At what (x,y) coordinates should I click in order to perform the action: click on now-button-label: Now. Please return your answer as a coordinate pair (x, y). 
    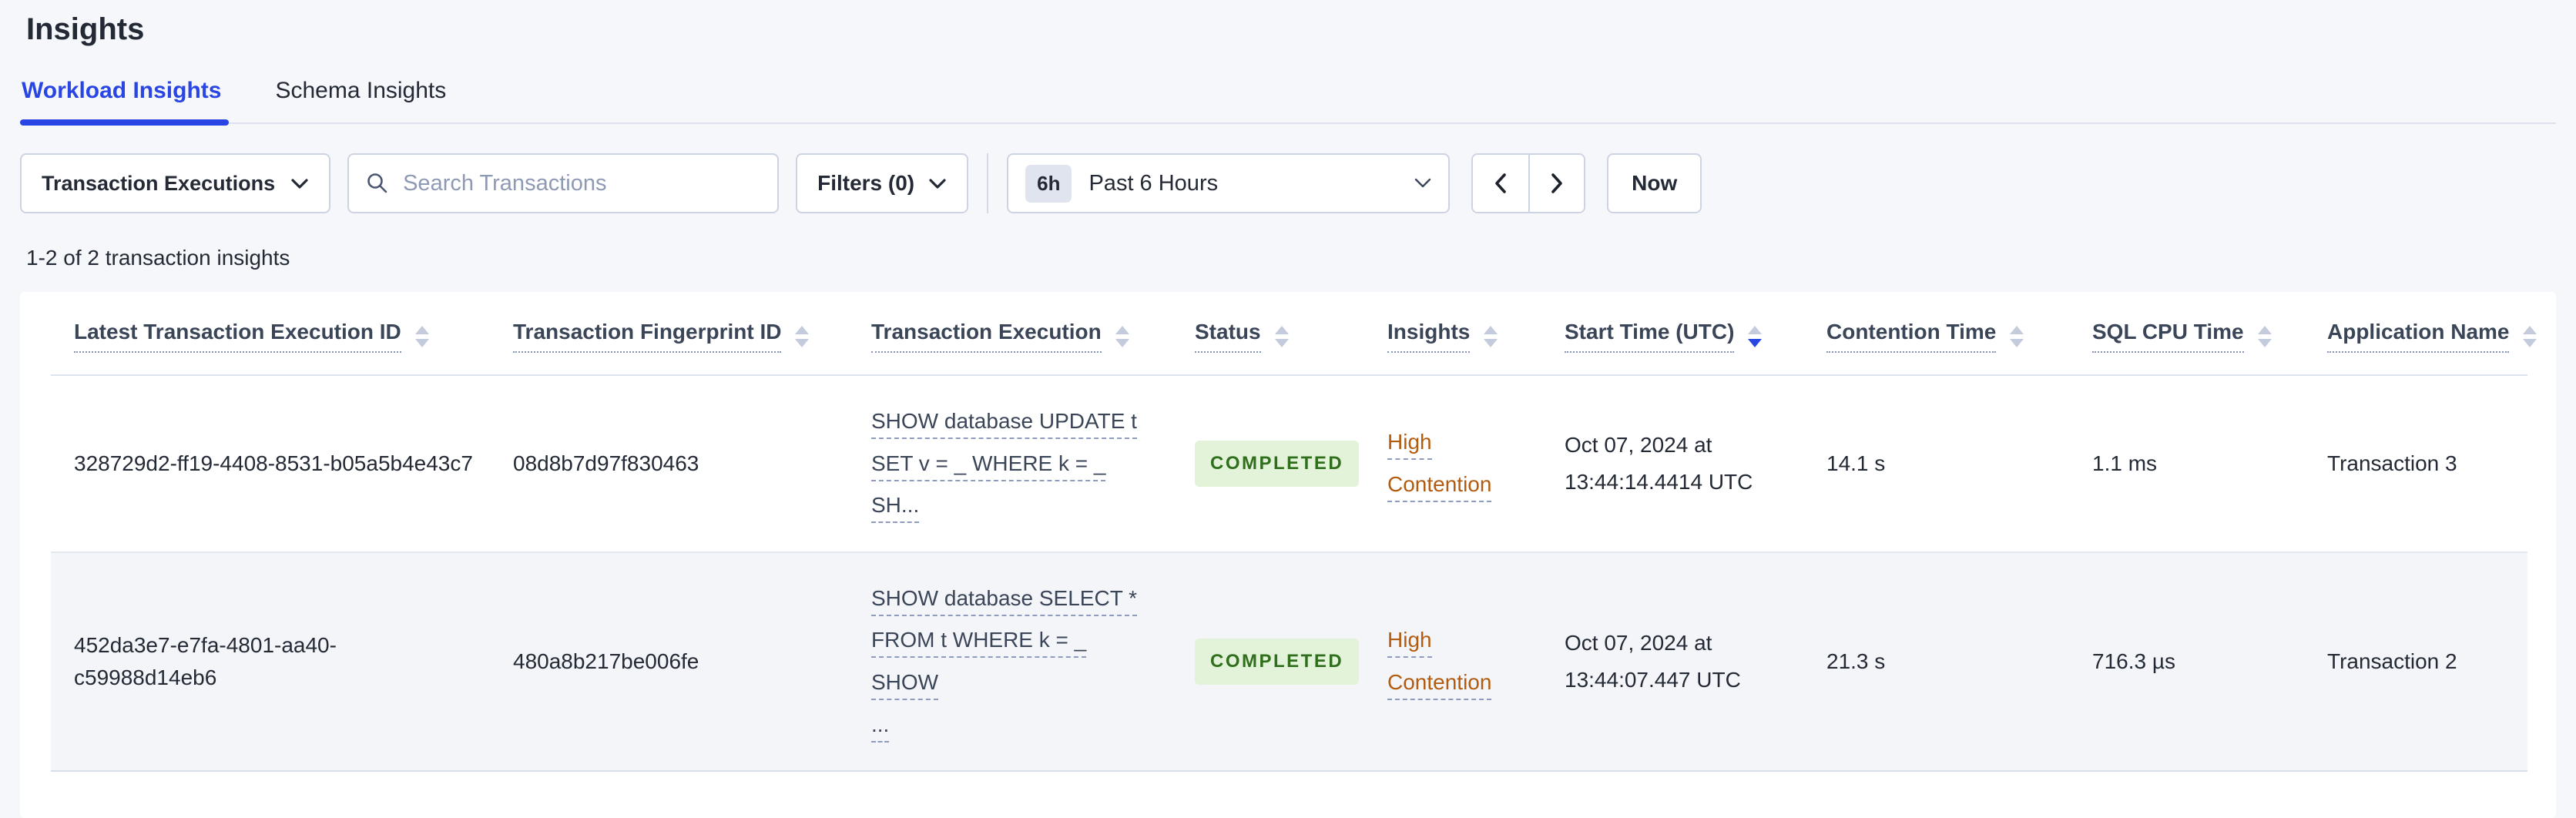
    Looking at the image, I should click on (1655, 183).